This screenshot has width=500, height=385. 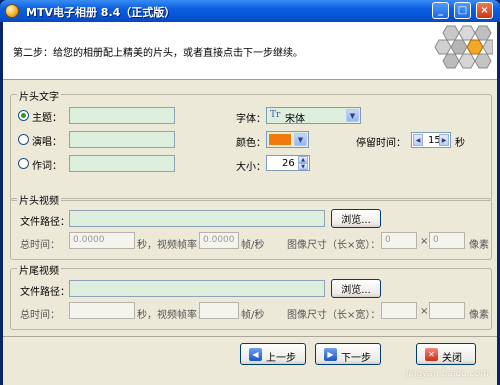 What do you see at coordinates (334, 315) in the screenshot?
I see `outro-size-label: 图像尺寸（长×宽）：` at bounding box center [334, 315].